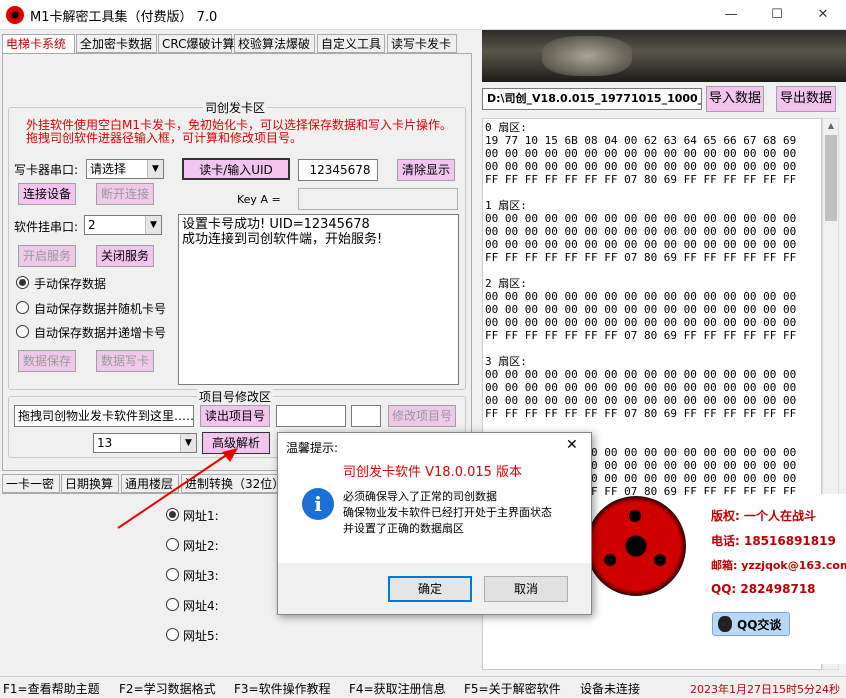  What do you see at coordinates (422, 416) in the screenshot?
I see `modify-project-button: 修改项目号` at bounding box center [422, 416].